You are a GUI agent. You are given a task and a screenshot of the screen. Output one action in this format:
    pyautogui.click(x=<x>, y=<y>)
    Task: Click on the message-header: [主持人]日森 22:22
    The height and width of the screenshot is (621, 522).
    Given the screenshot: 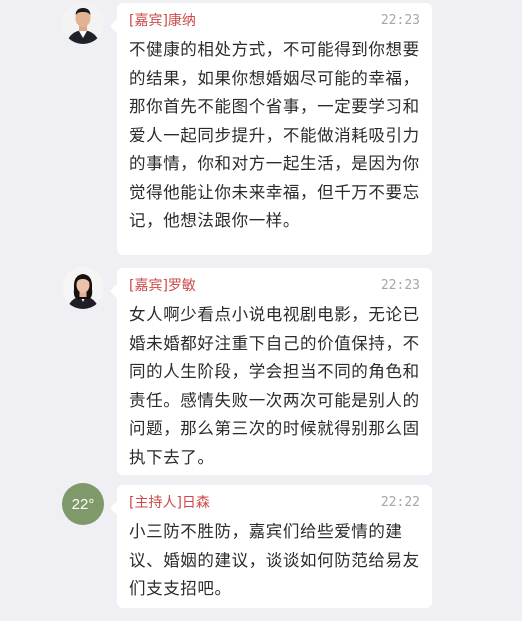 What is the action you would take?
    pyautogui.click(x=274, y=503)
    